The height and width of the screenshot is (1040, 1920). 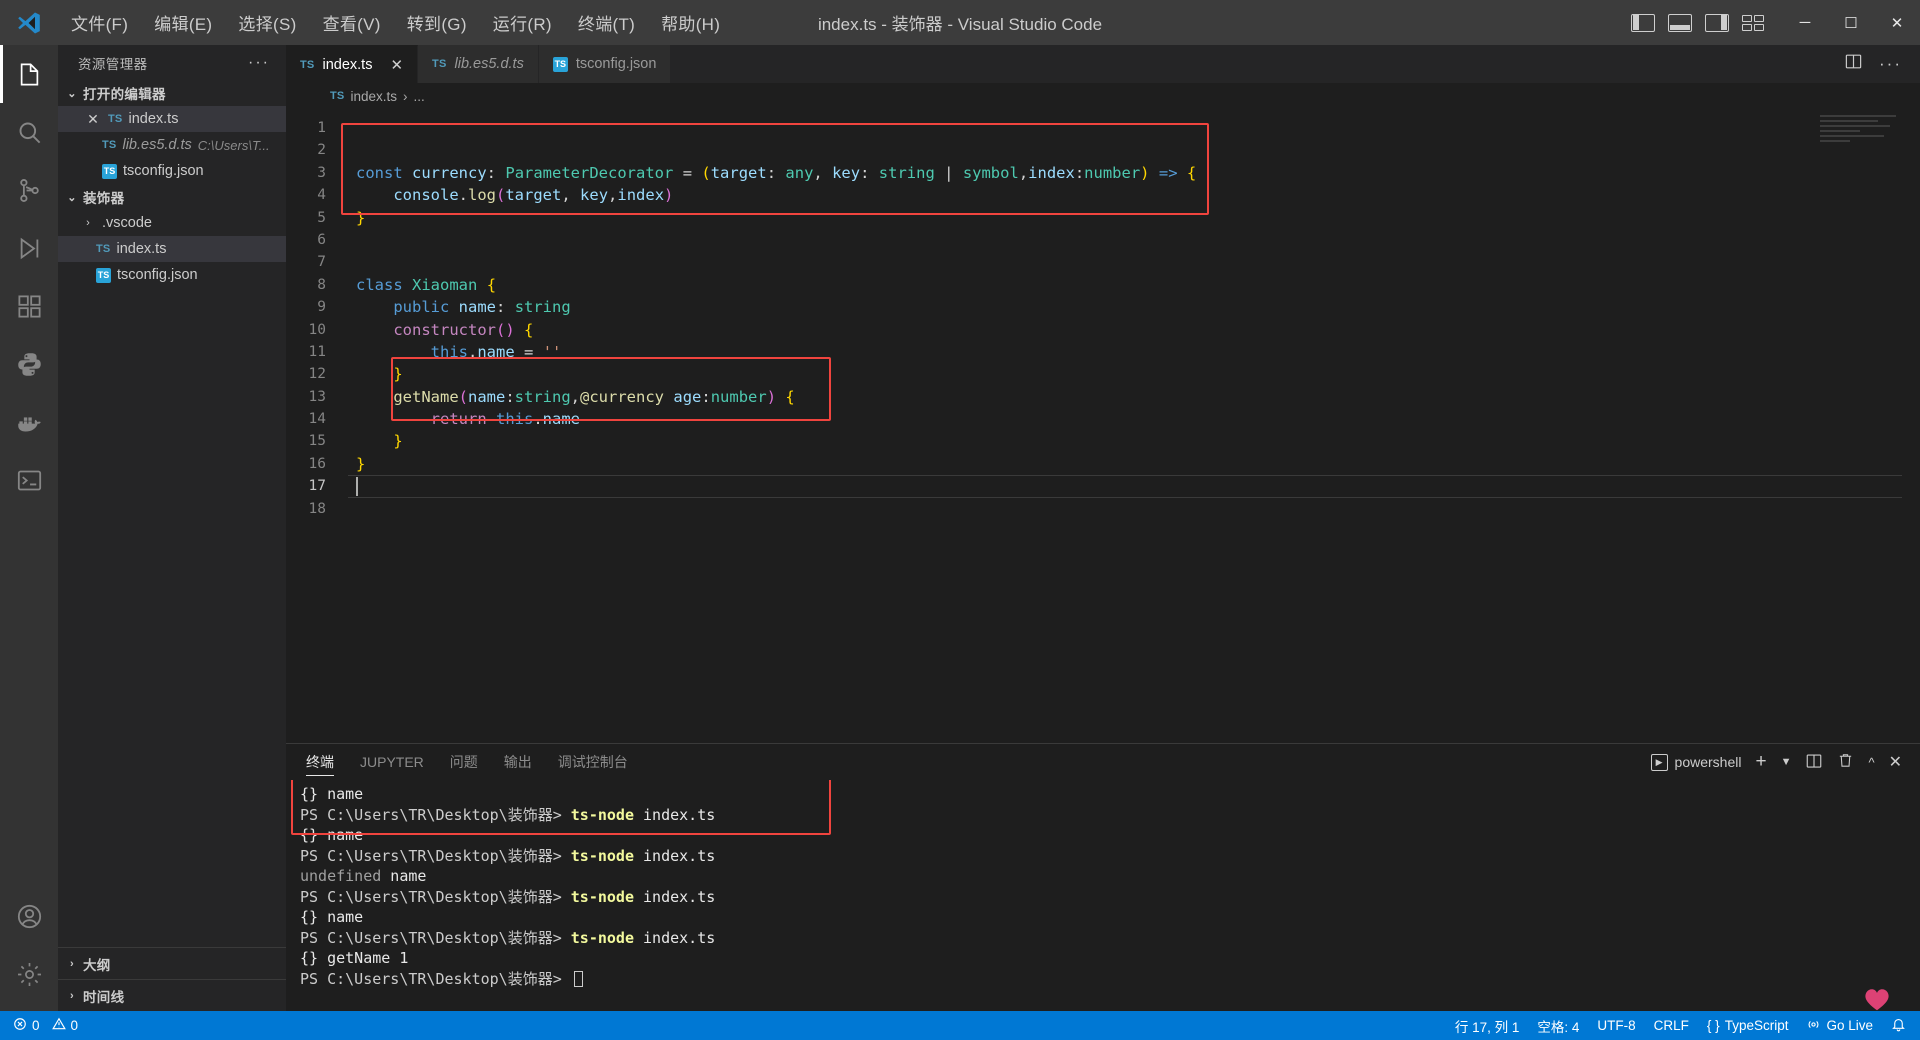 I want to click on tab-lib-es5-d-ts: TS lib.es5.d.ts, so click(x=478, y=64).